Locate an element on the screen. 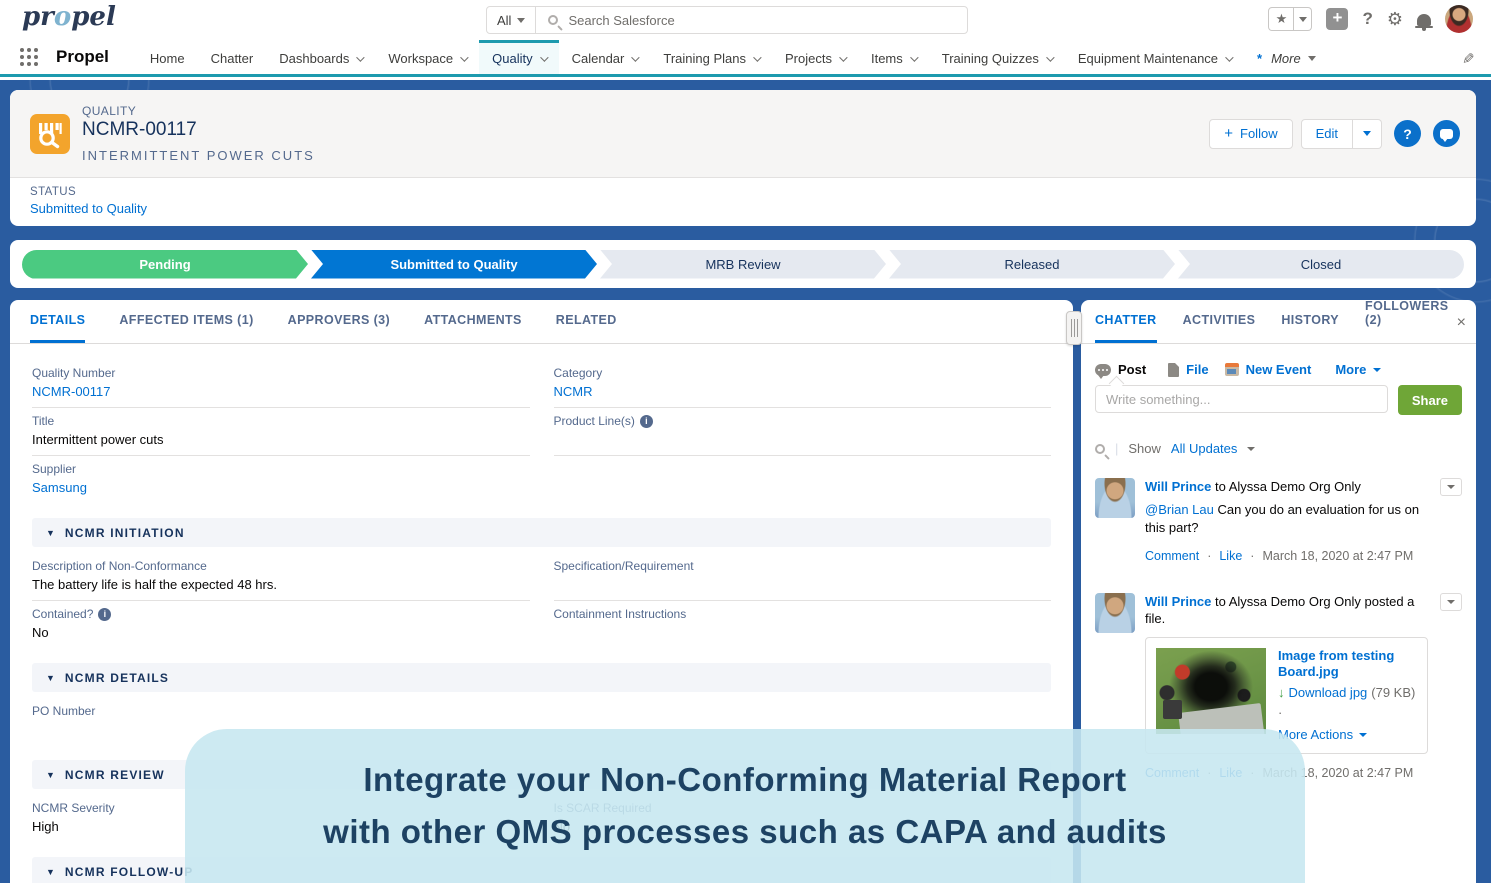  help-circle-button: ? is located at coordinates (1407, 133).